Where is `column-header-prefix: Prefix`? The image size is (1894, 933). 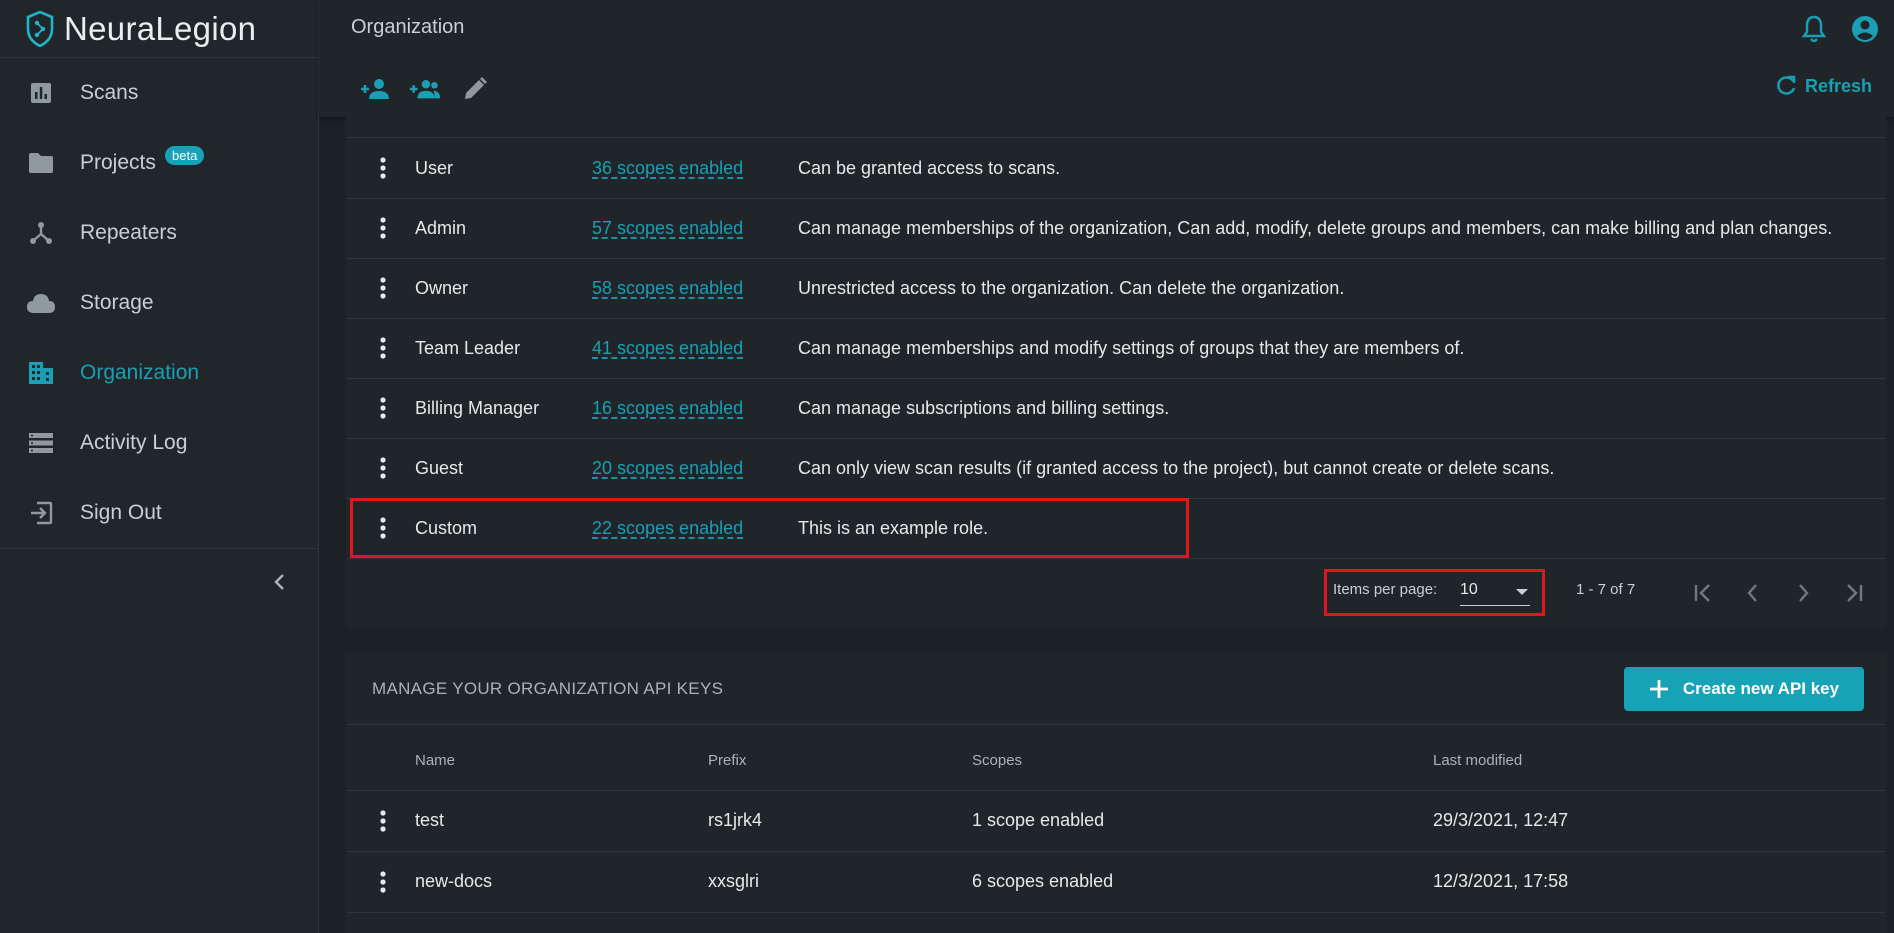 column-header-prefix: Prefix is located at coordinates (727, 760).